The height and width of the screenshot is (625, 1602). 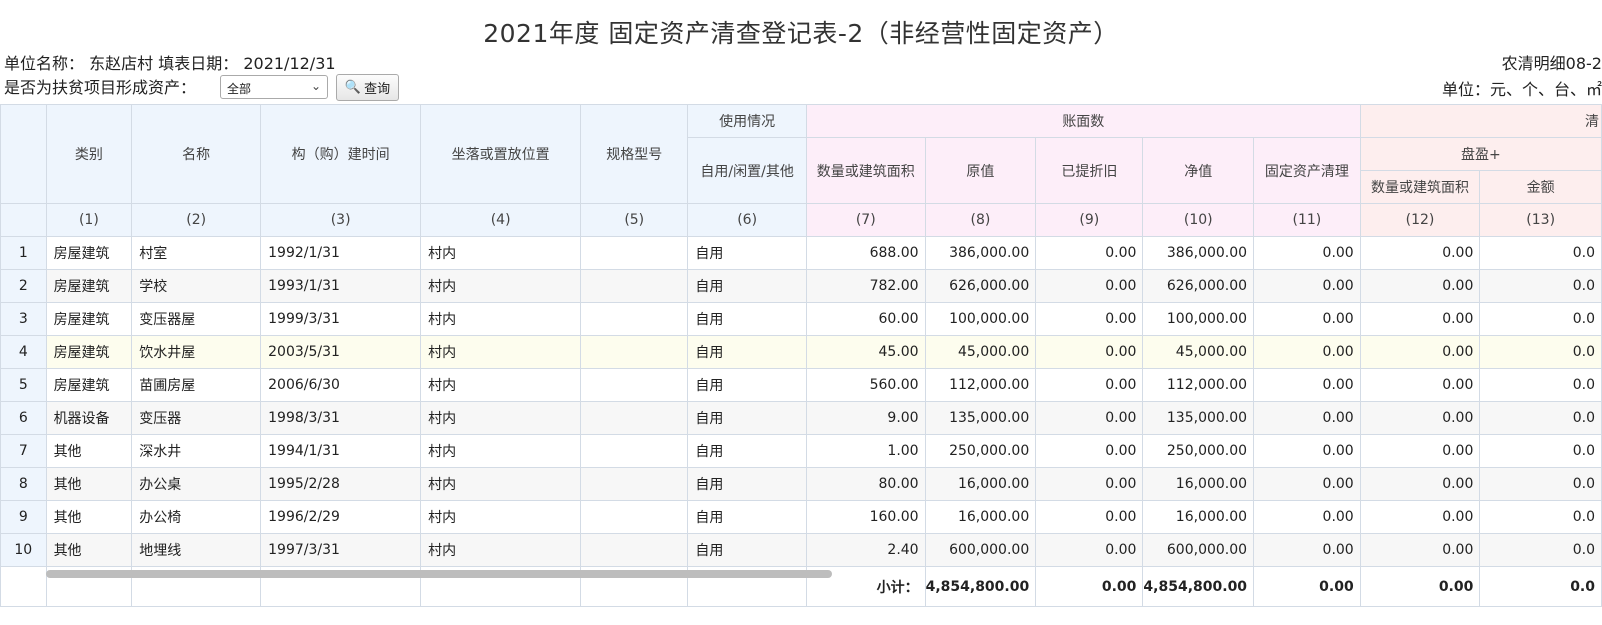 What do you see at coordinates (196, 253) in the screenshot?
I see `cell-name: 村室` at bounding box center [196, 253].